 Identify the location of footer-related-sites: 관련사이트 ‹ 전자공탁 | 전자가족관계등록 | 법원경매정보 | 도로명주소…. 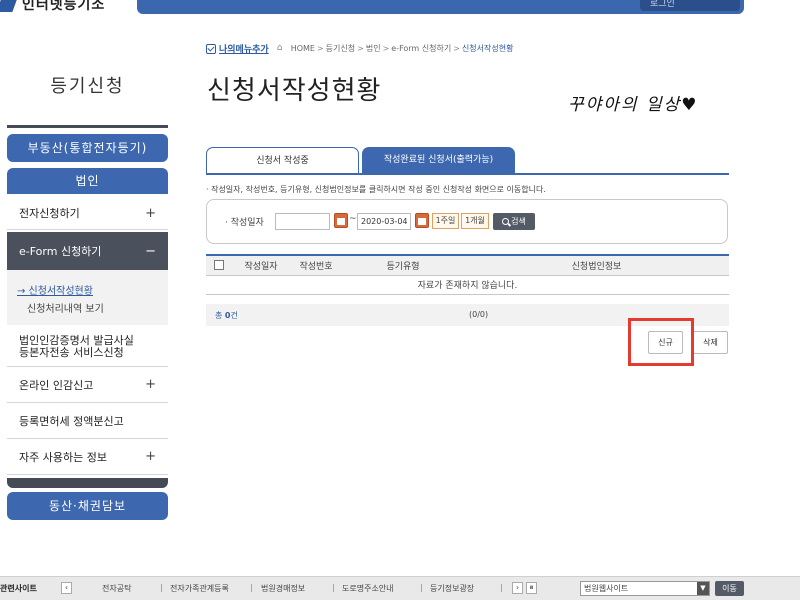
(400, 588).